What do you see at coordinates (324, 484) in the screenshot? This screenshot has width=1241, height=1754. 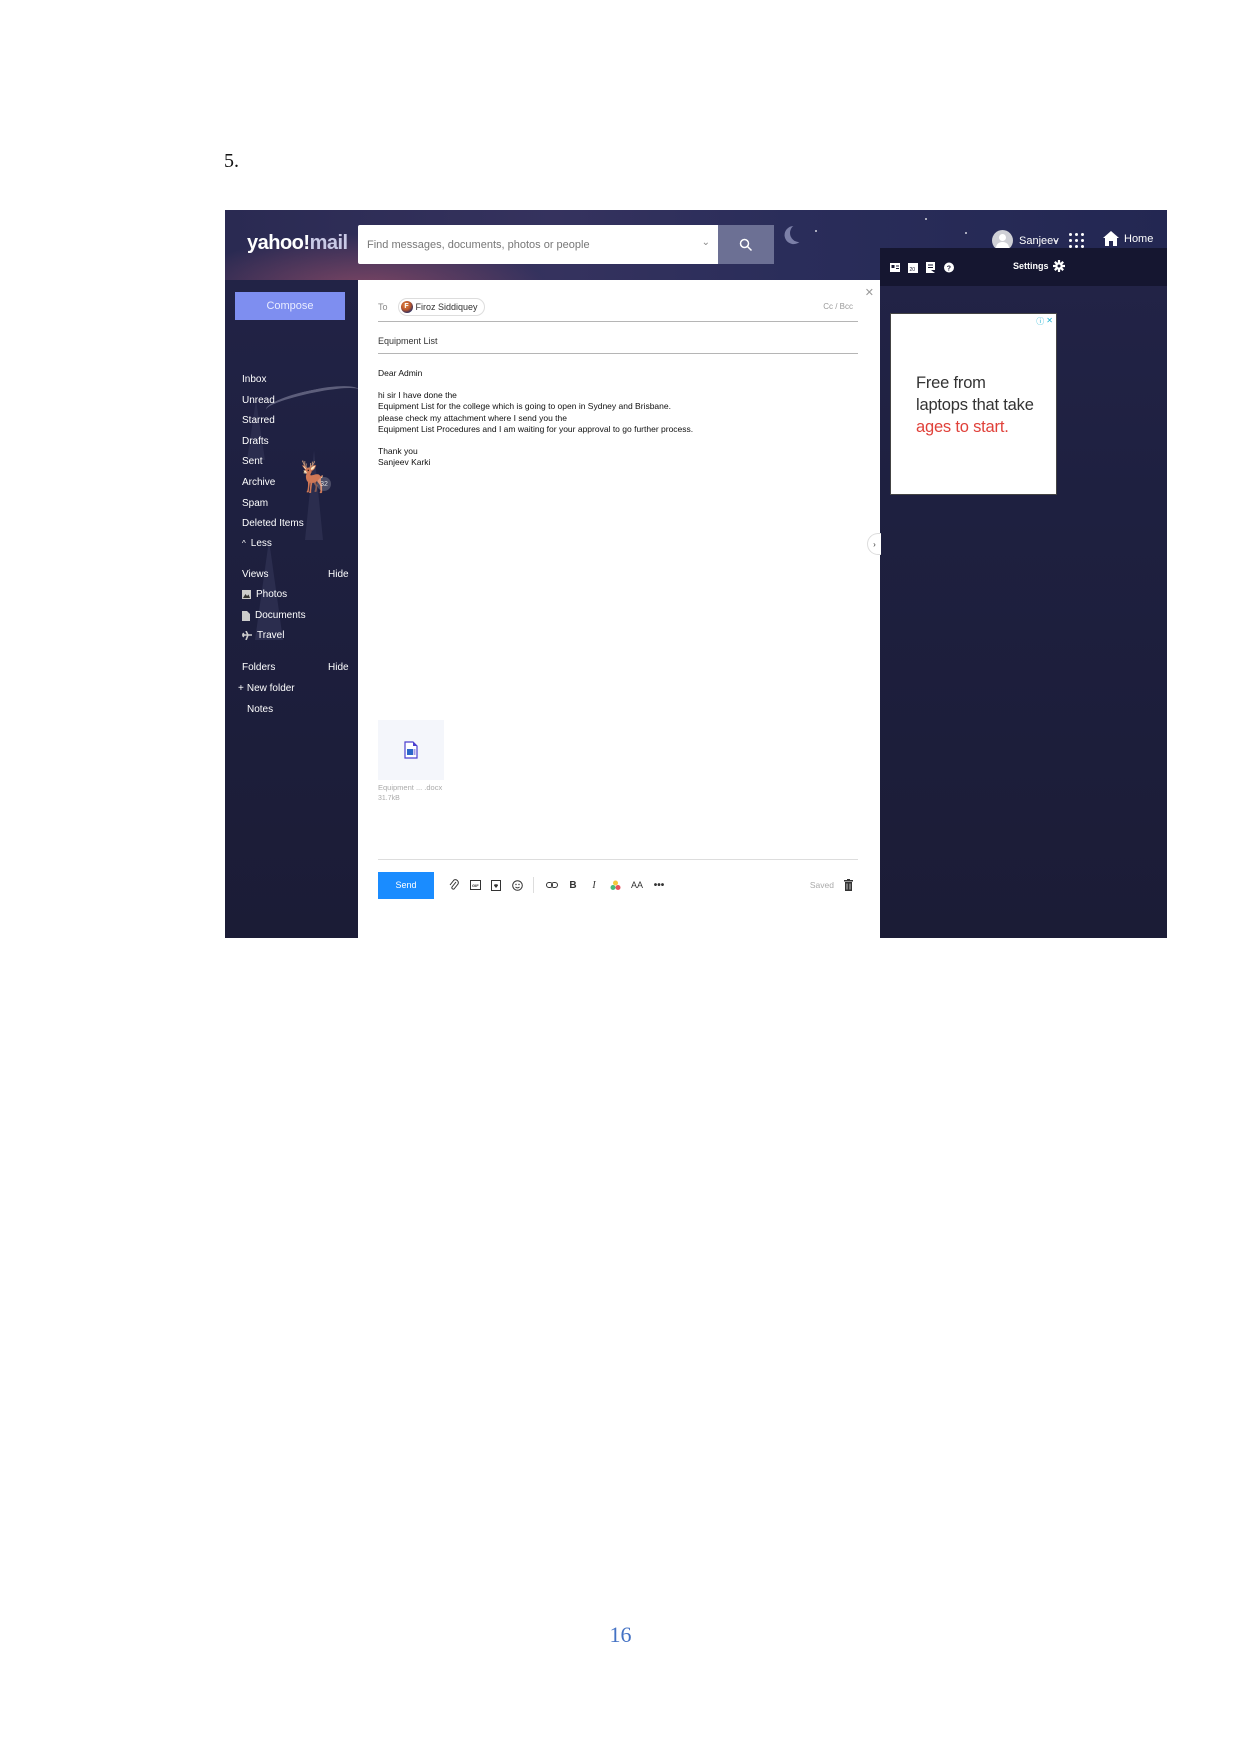 I see `drafts-count-badge: 32` at bounding box center [324, 484].